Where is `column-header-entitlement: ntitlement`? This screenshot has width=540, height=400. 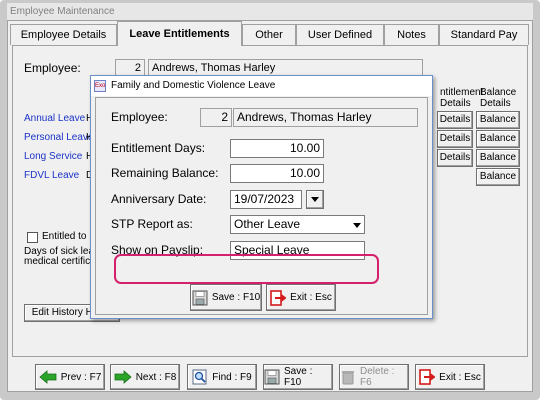
column-header-entitlement: ntitlement is located at coordinates (462, 92).